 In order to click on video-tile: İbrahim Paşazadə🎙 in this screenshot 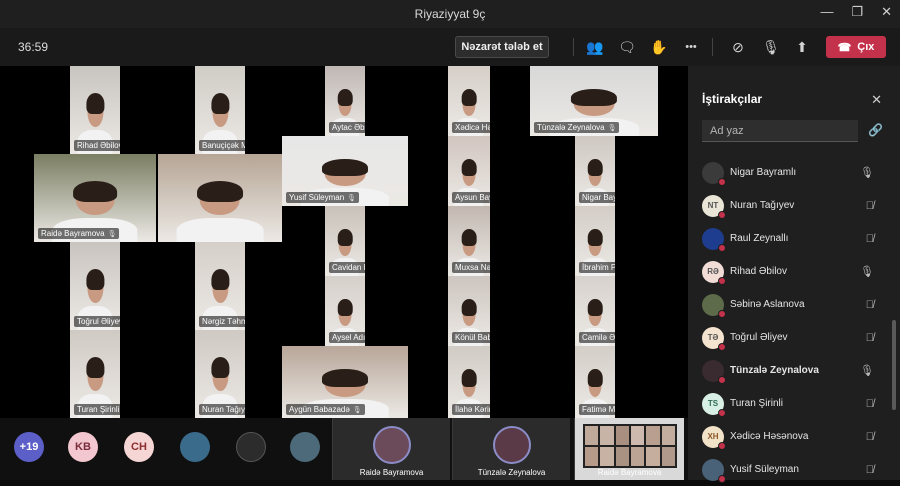, I will do `click(595, 241)`.